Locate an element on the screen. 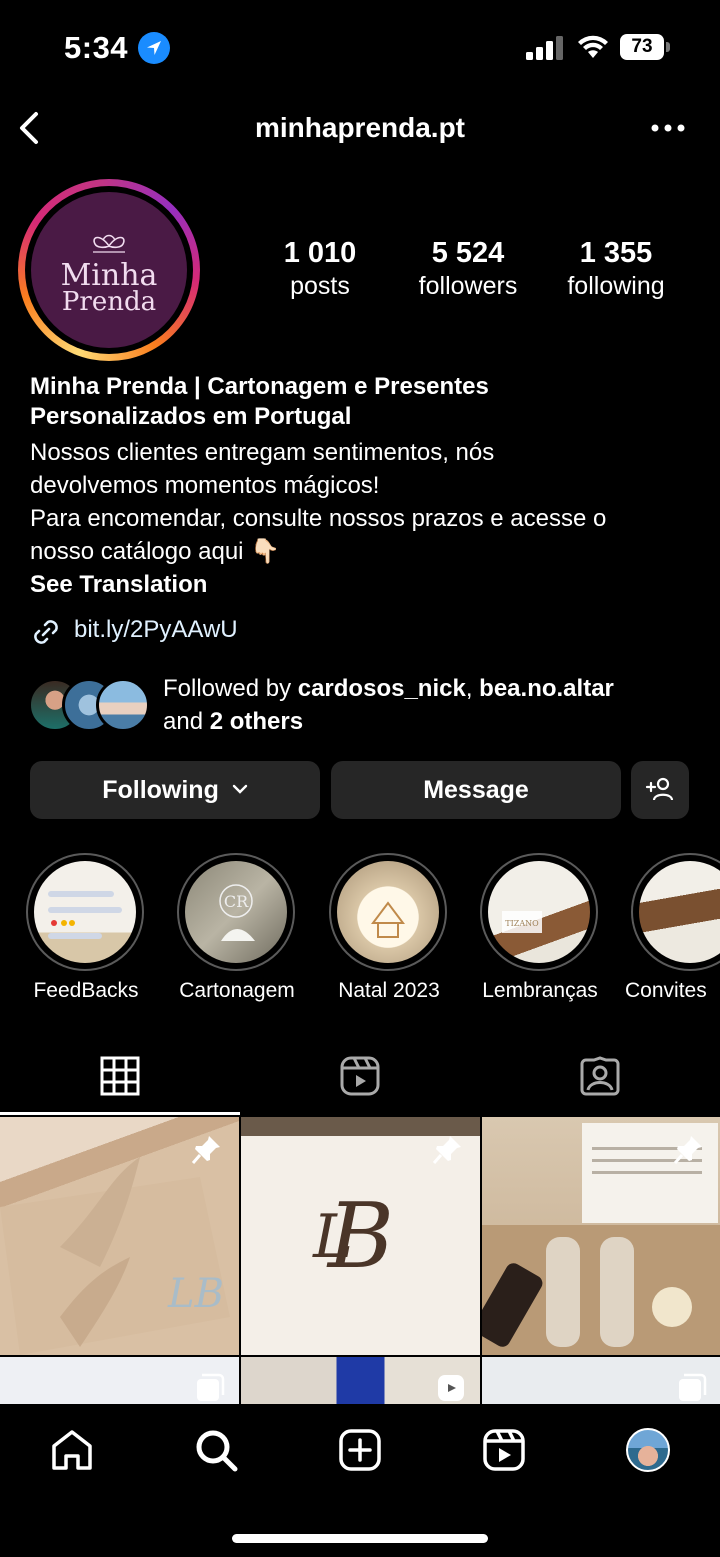  add-user-icon is located at coordinates (659, 789).